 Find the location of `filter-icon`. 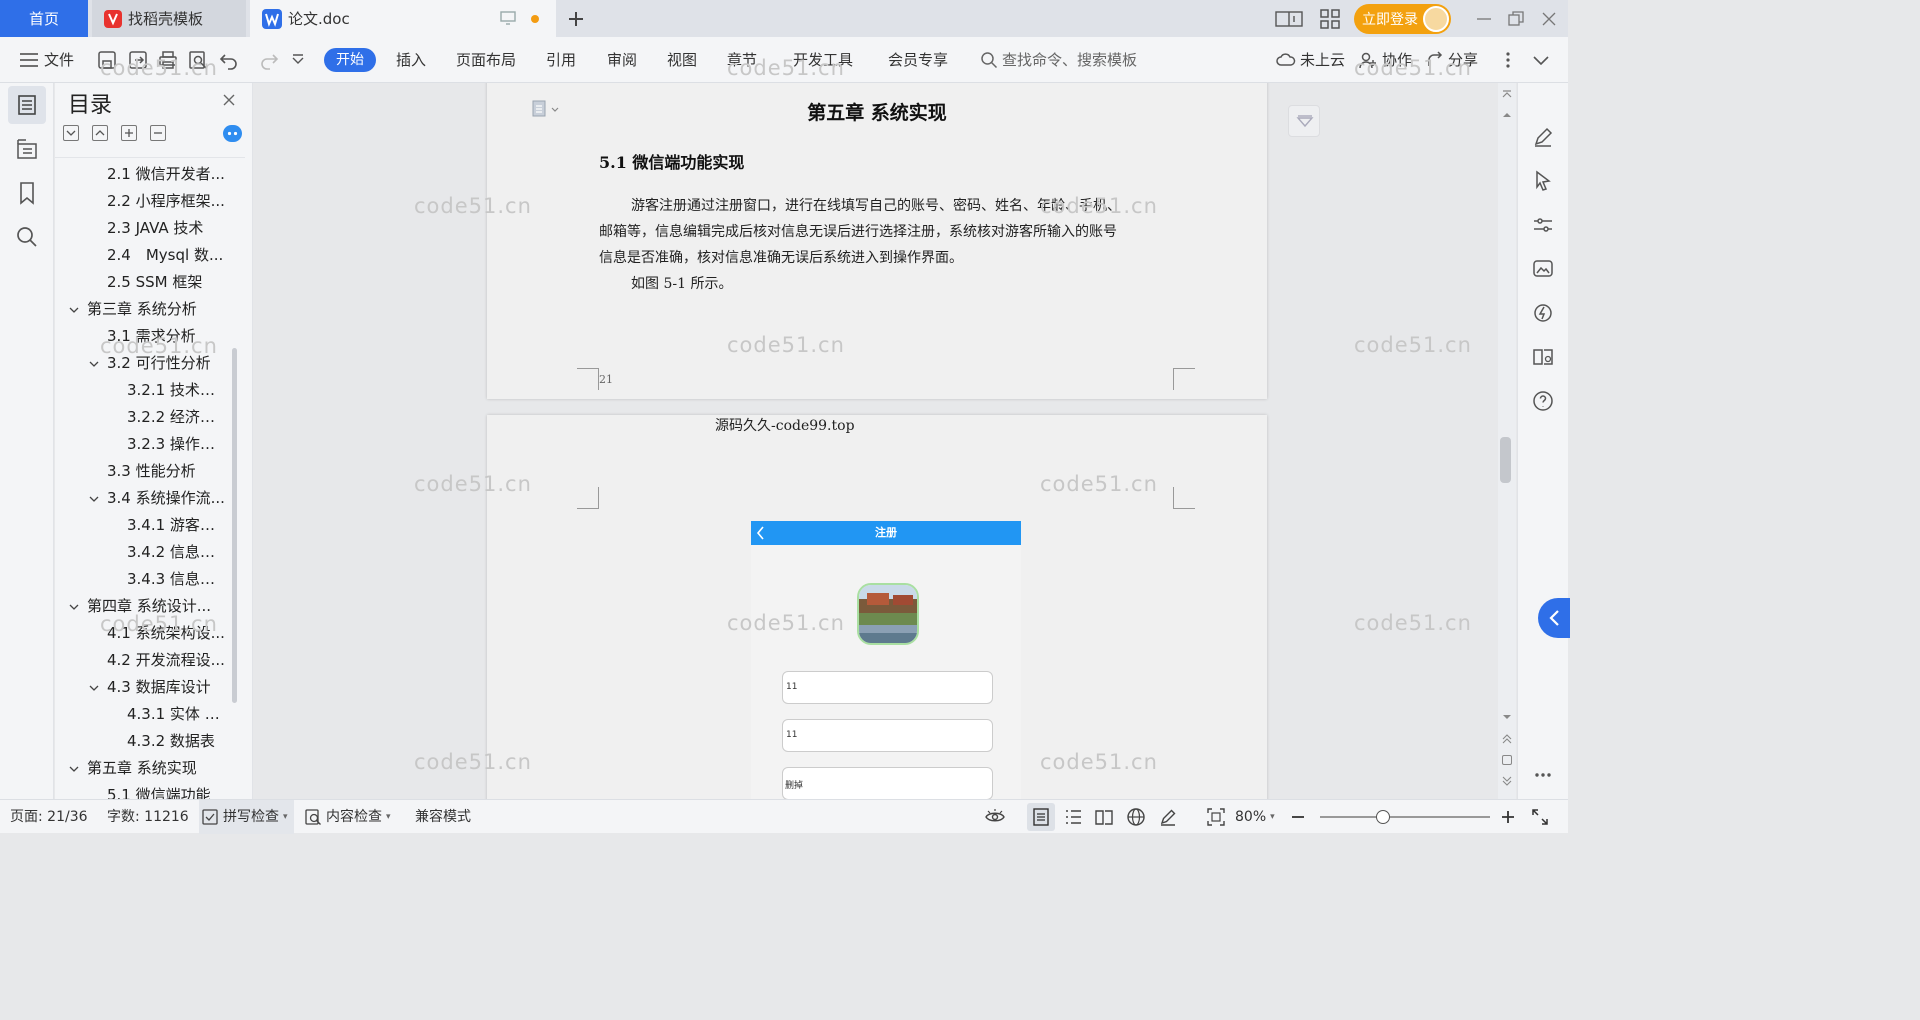

filter-icon is located at coordinates (1304, 121).